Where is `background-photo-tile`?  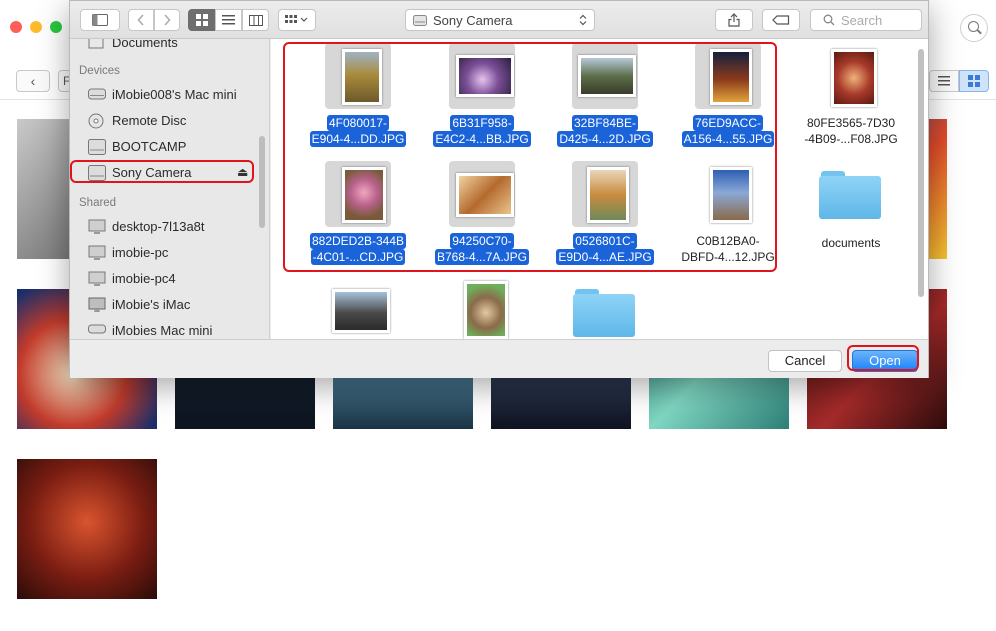
background-photo-tile is located at coordinates (87, 529).